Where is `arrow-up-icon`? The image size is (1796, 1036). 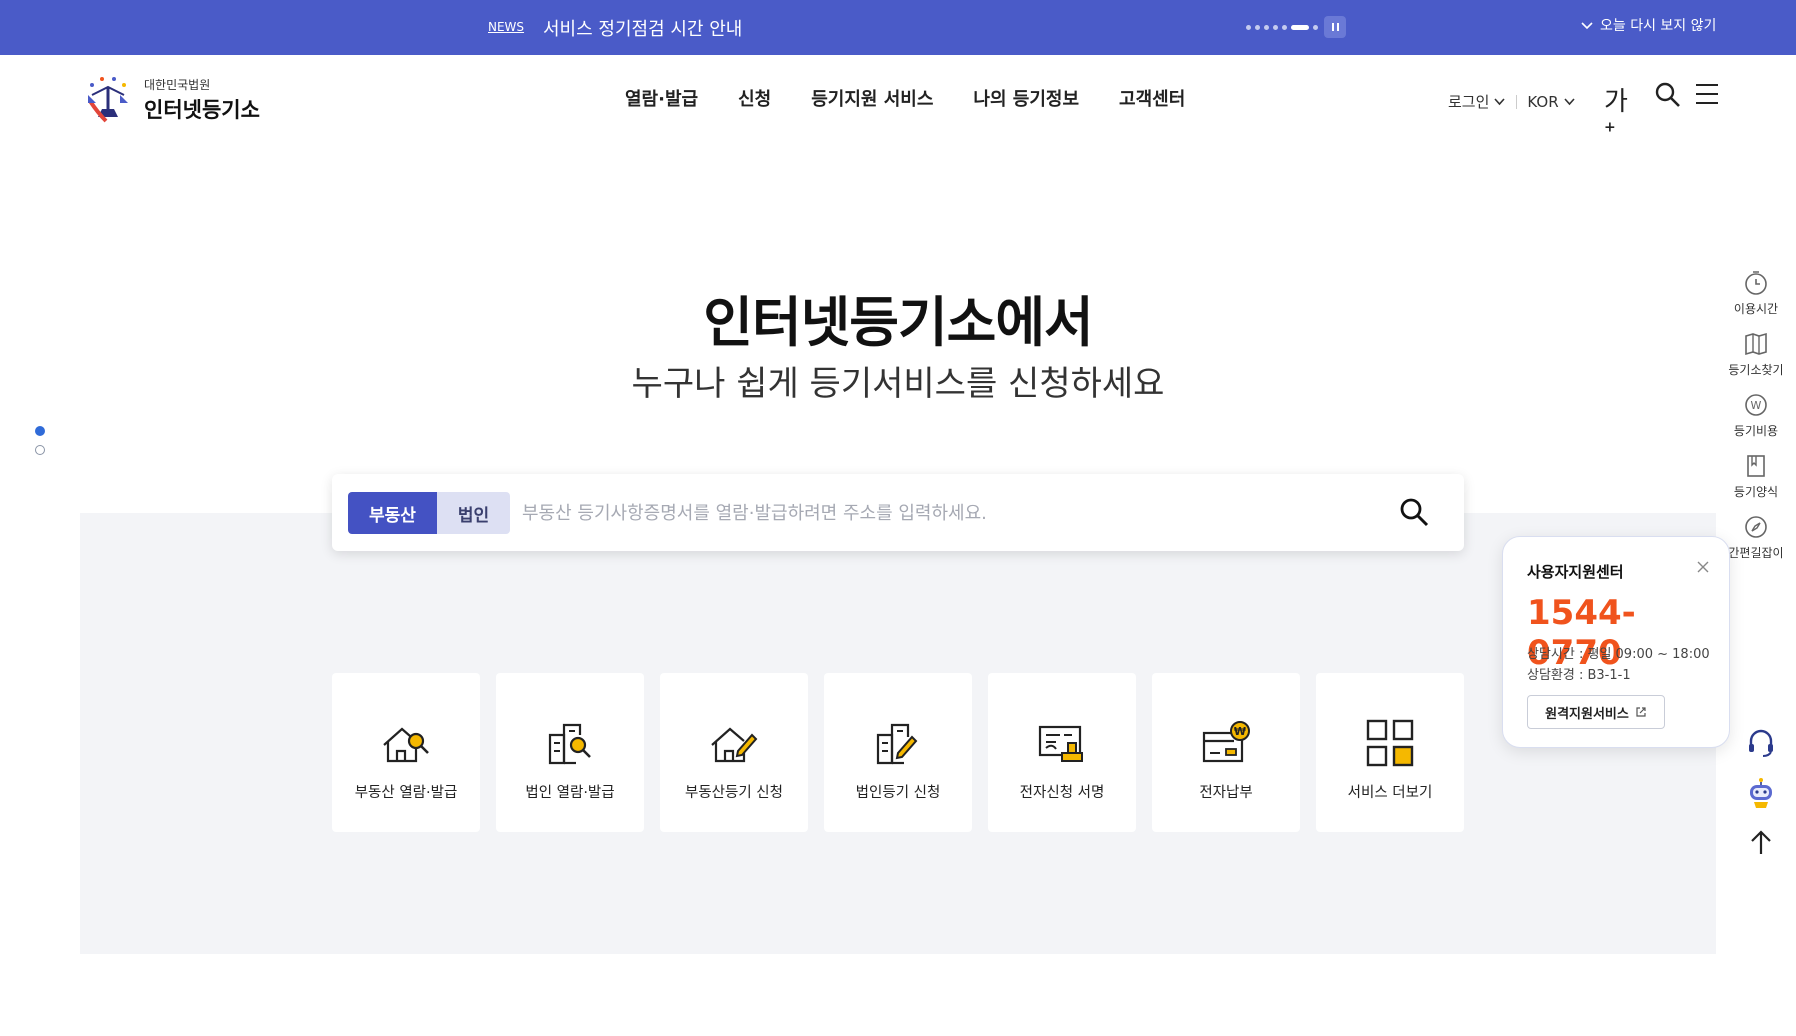 arrow-up-icon is located at coordinates (1761, 842).